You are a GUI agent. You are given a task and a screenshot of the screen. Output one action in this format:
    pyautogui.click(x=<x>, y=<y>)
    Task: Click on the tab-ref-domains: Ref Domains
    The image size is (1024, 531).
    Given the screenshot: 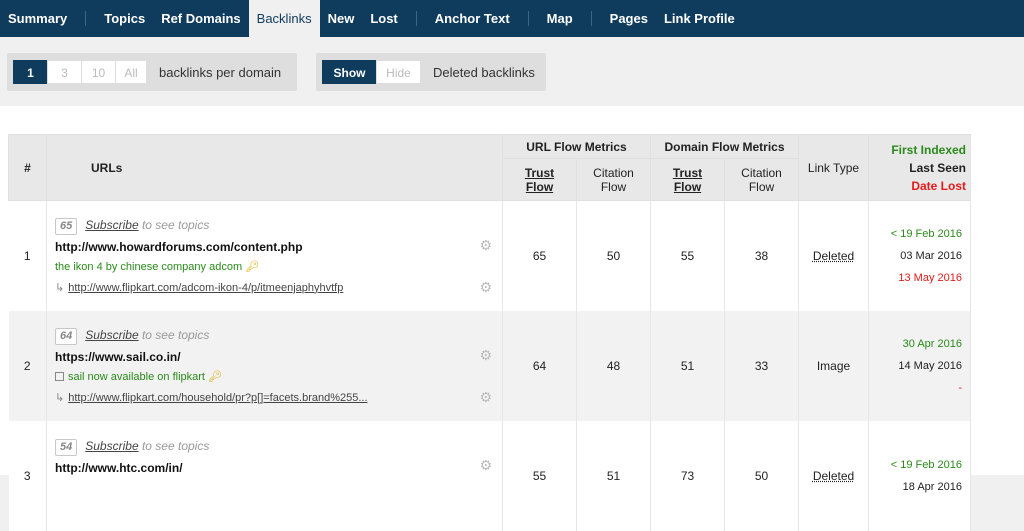 What is the action you would take?
    pyautogui.click(x=200, y=18)
    